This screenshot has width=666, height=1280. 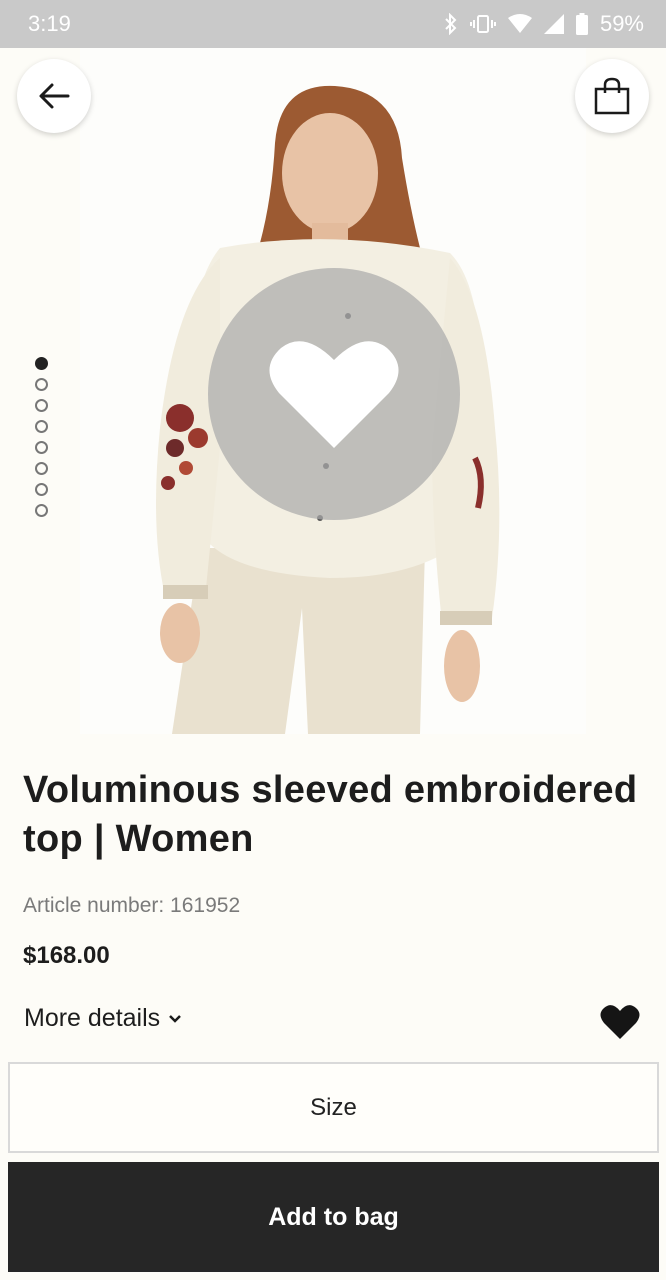 I want to click on article-number: Article number: 161952, so click(x=132, y=905).